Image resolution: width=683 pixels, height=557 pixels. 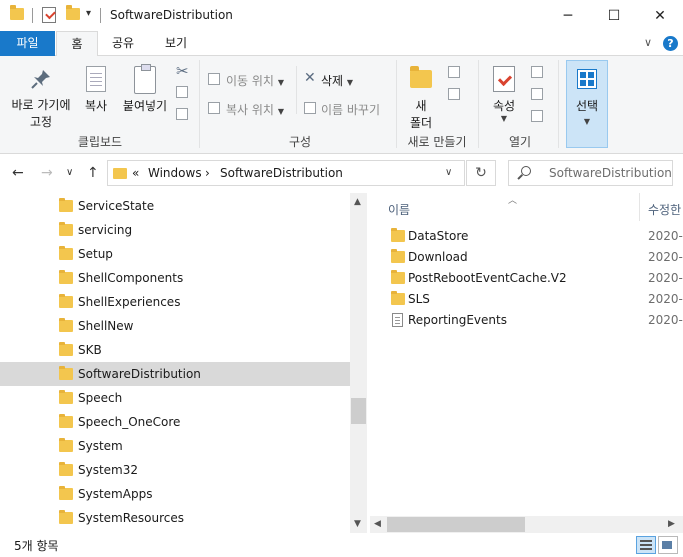 I want to click on copy-to-button: 복사 위치 ▼, so click(x=255, y=109).